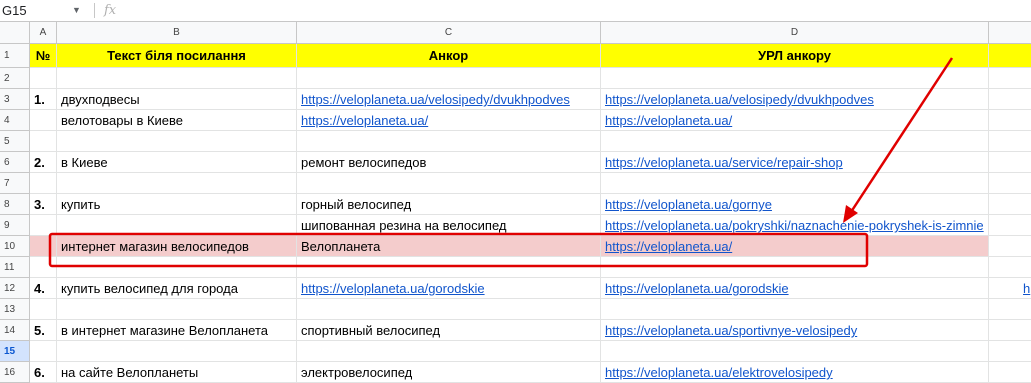 This screenshot has height=383, width=1031. I want to click on row-header-7: 7, so click(15, 183).